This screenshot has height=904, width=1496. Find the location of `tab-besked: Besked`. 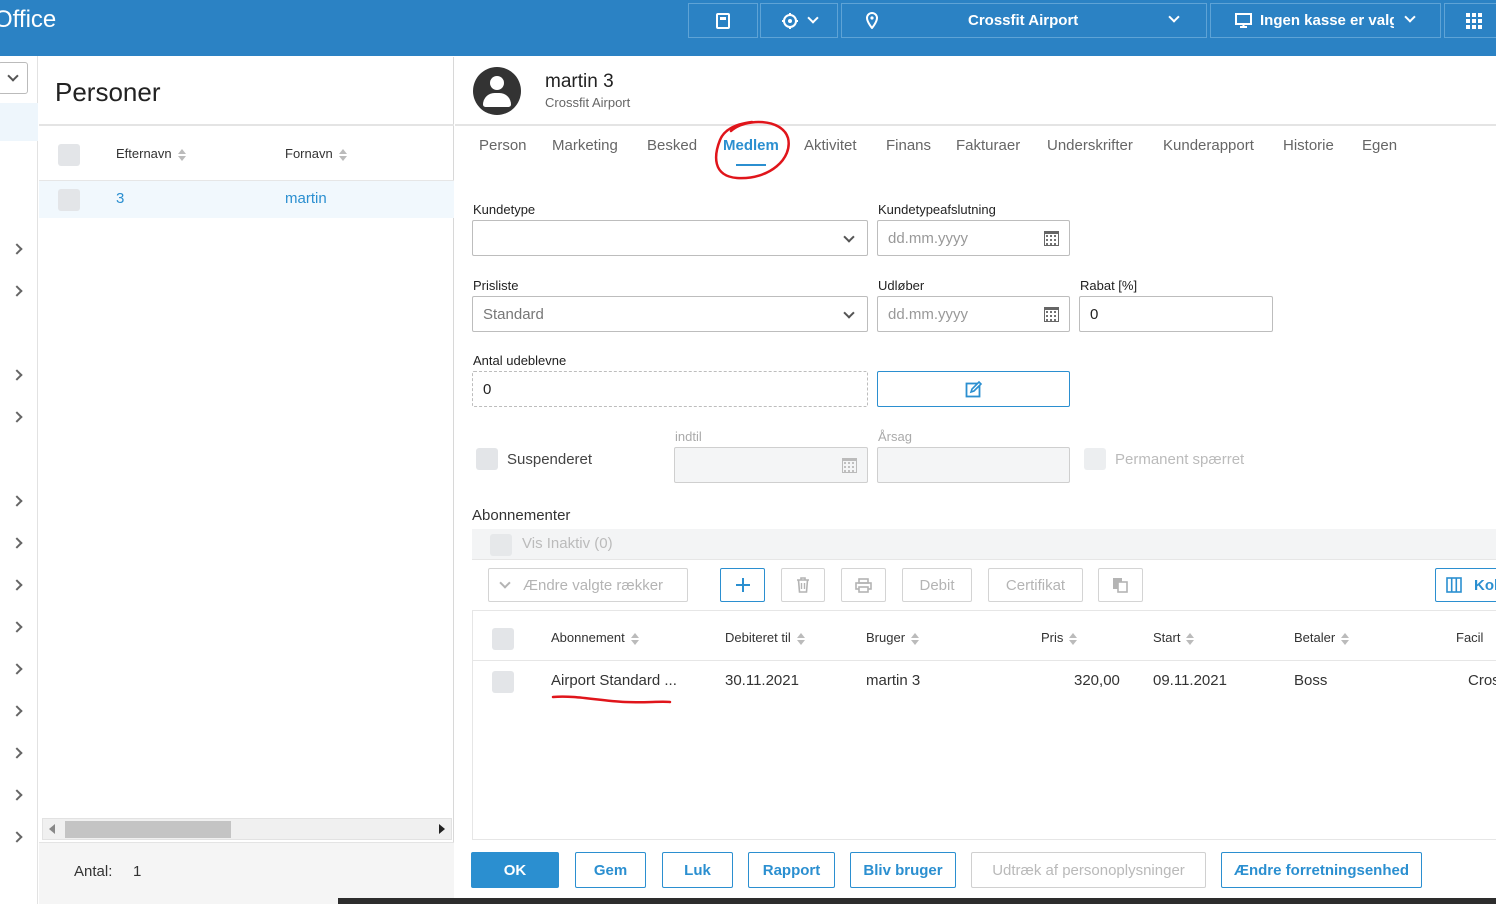

tab-besked: Besked is located at coordinates (672, 145).